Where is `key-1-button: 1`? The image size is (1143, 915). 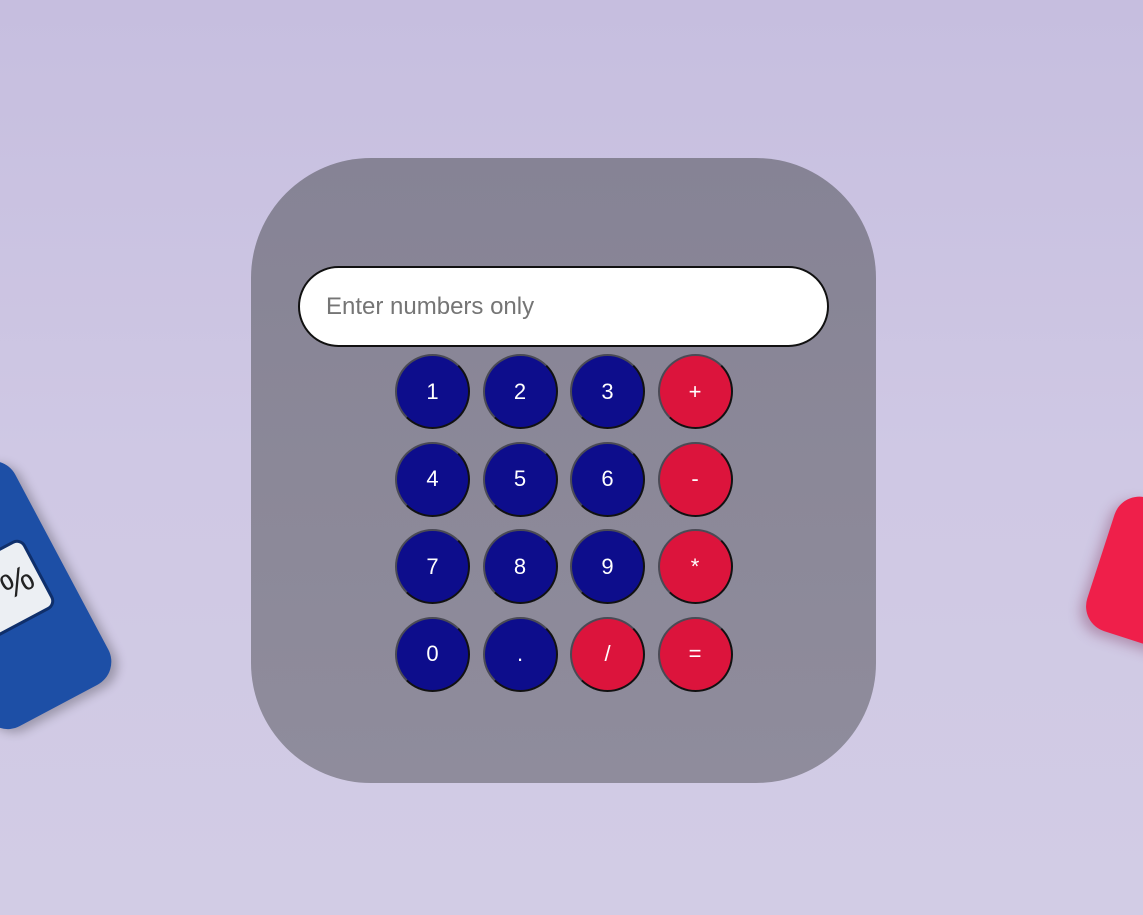
key-1-button: 1 is located at coordinates (432, 391).